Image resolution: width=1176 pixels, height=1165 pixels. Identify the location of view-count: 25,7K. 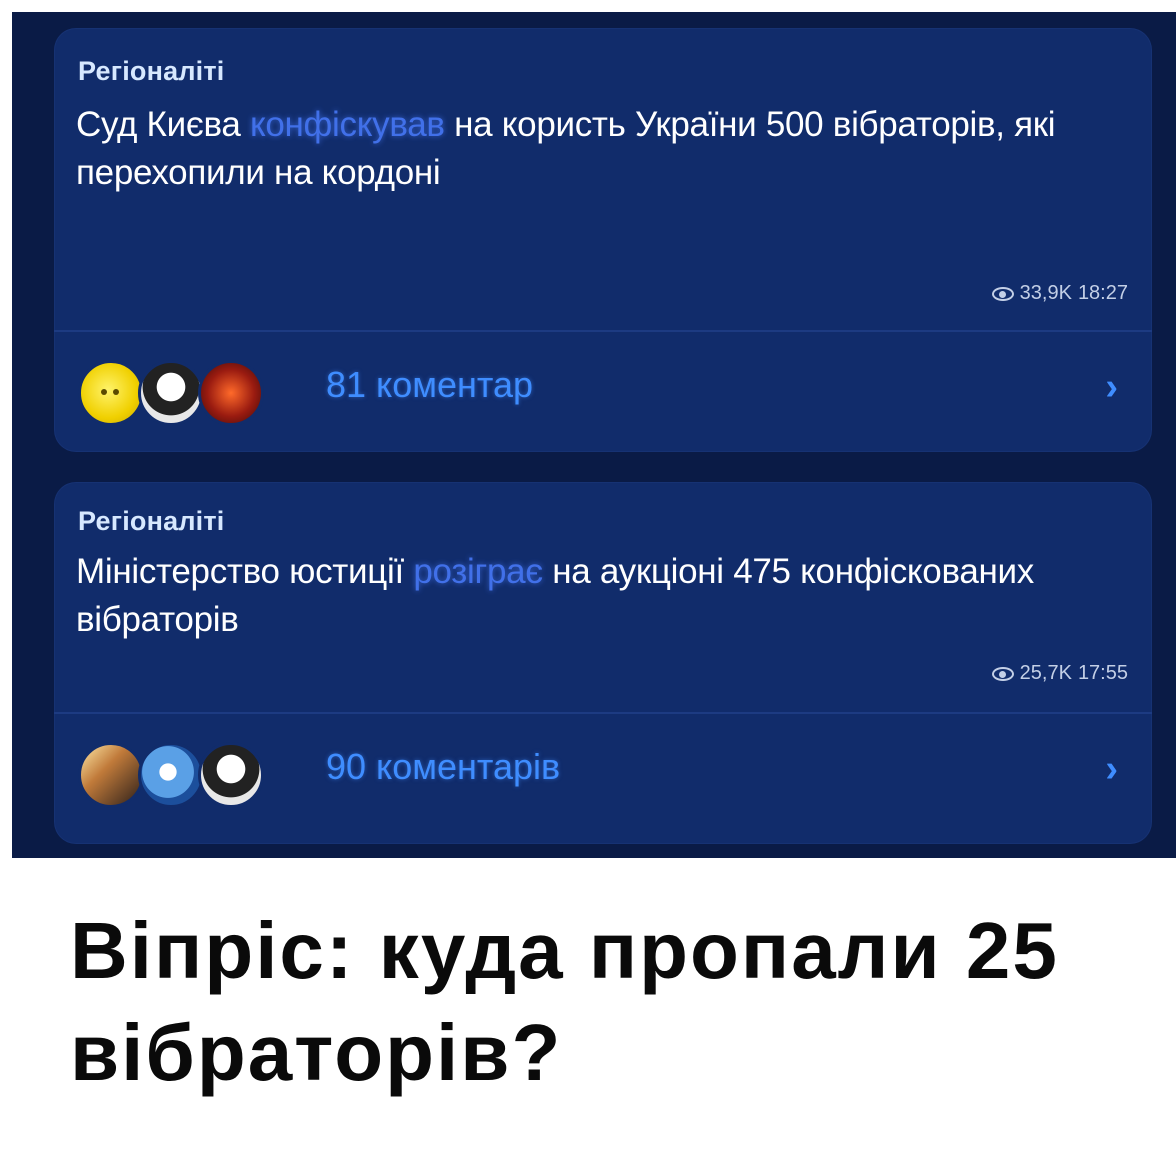
(1045, 673).